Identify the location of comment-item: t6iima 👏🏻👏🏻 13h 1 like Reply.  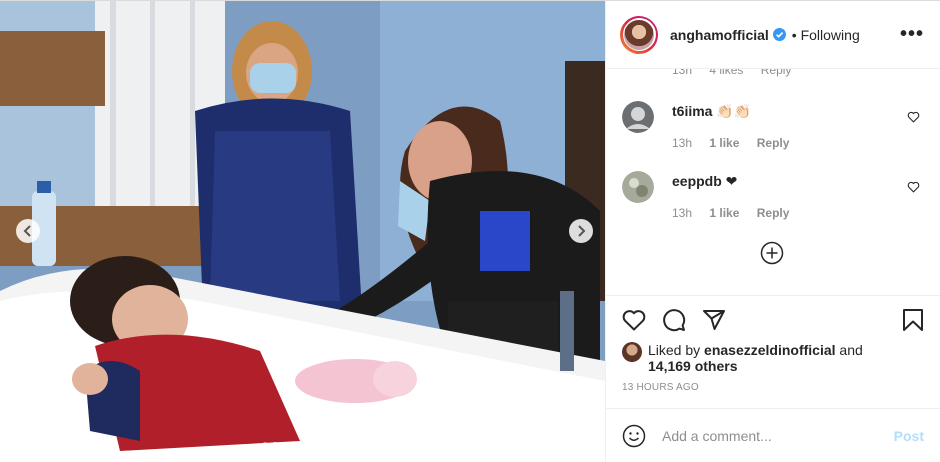
(773, 125).